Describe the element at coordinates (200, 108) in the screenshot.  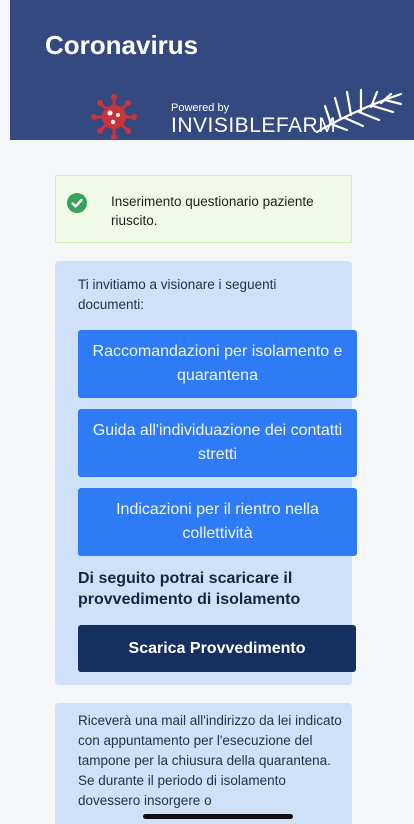
I see `powered-by-label: Powered by` at that location.